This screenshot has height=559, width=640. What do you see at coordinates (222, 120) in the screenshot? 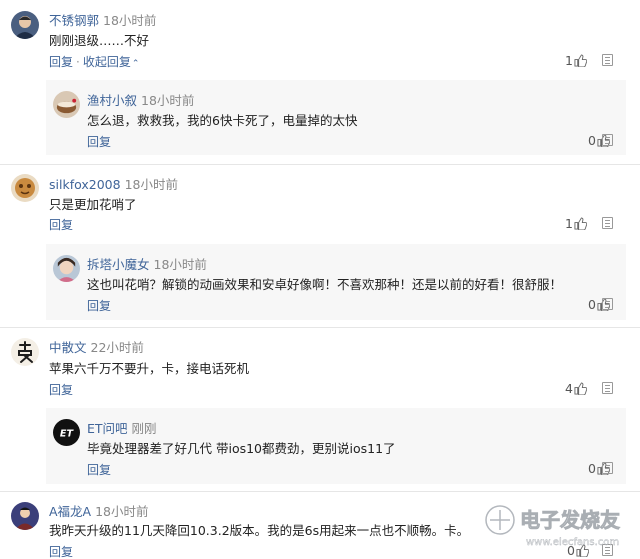
I see `reply-text: 怎么退，救救我，我的6快卡死了，电量掉的太快` at bounding box center [222, 120].